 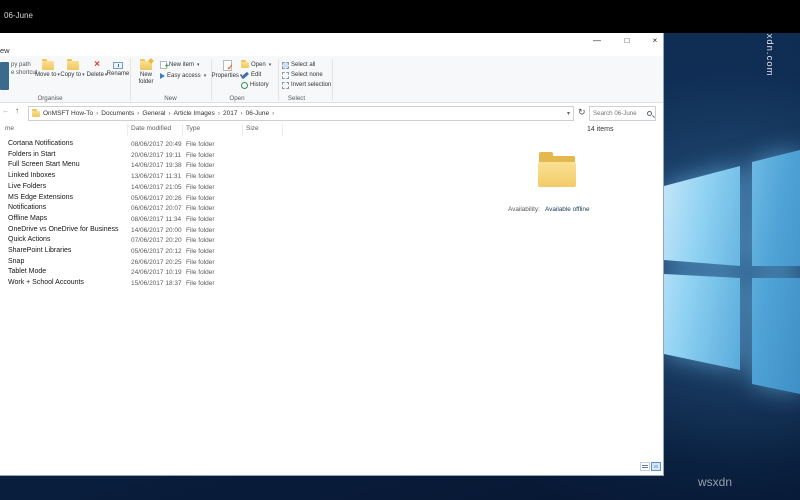 What do you see at coordinates (18, 15) in the screenshot?
I see `topbar-title: 06-June` at bounding box center [18, 15].